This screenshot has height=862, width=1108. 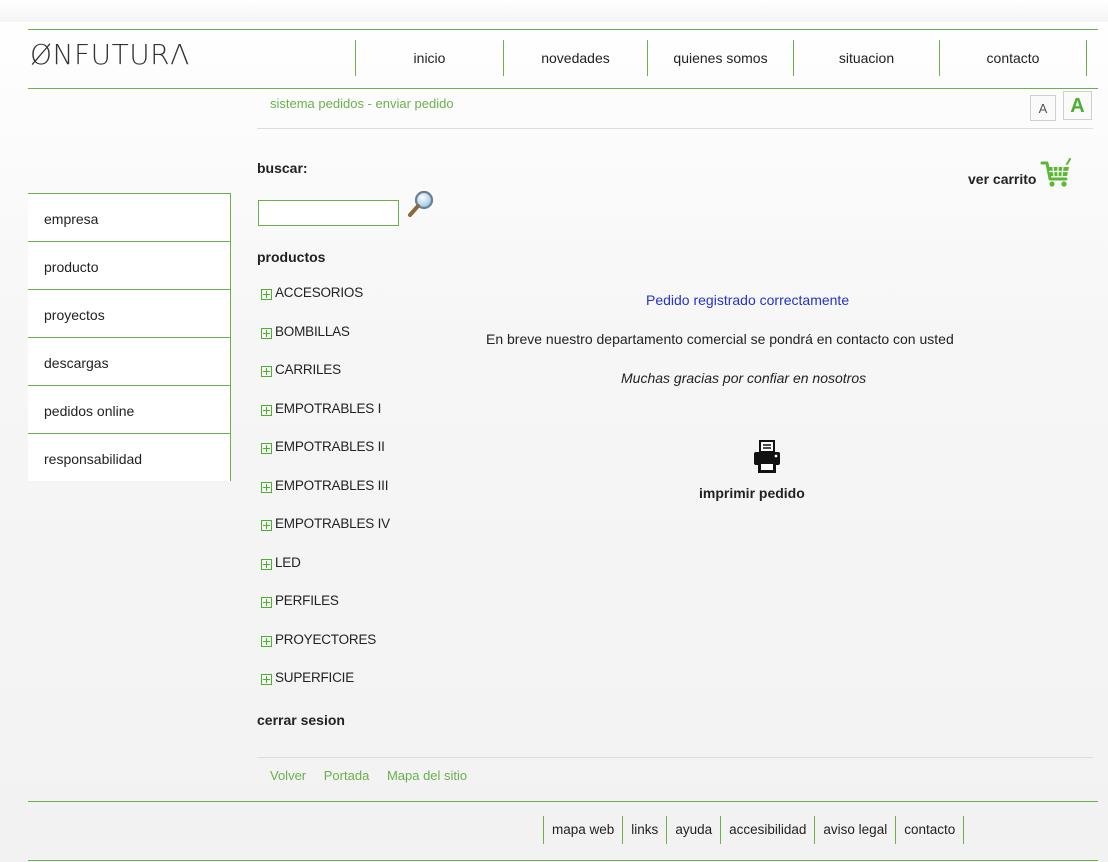 What do you see at coordinates (288, 562) in the screenshot?
I see `product-category-label: LED` at bounding box center [288, 562].